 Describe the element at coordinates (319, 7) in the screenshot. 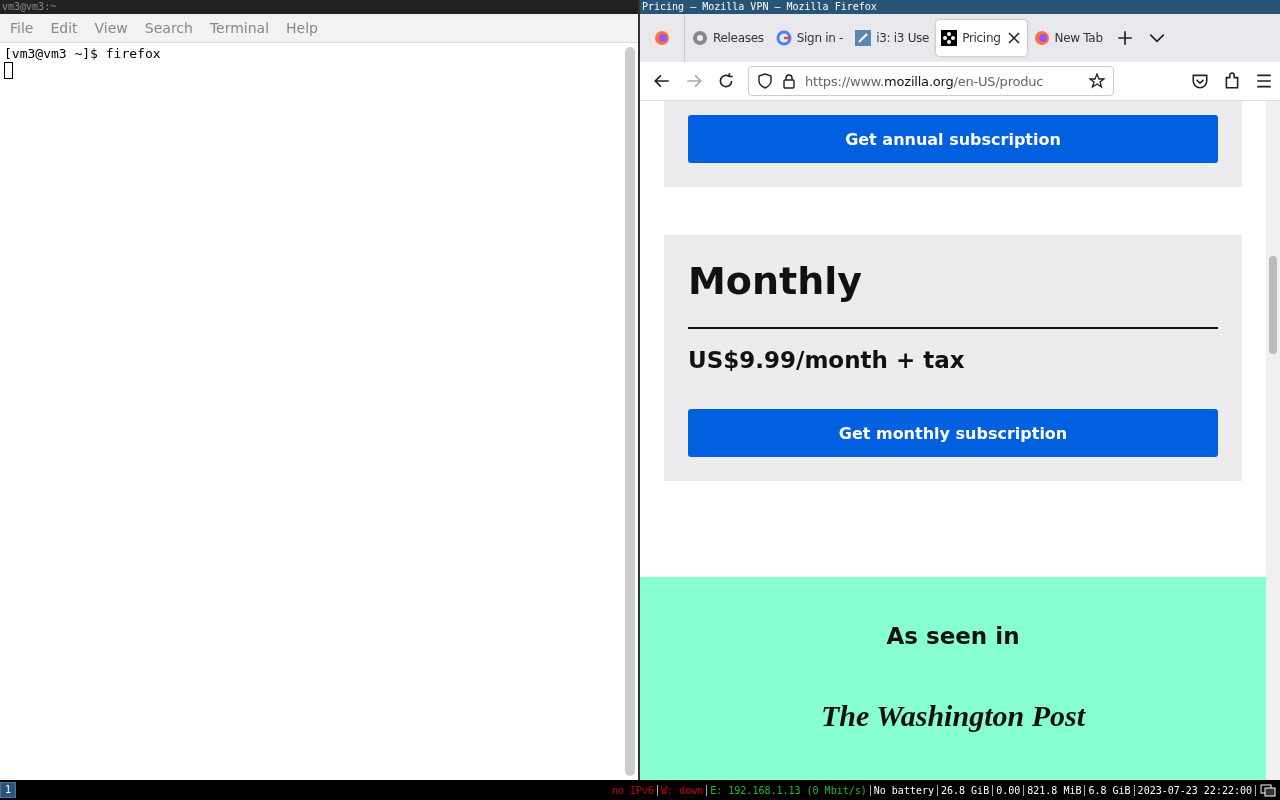

I see `window-title: vm3@vm3:~` at that location.